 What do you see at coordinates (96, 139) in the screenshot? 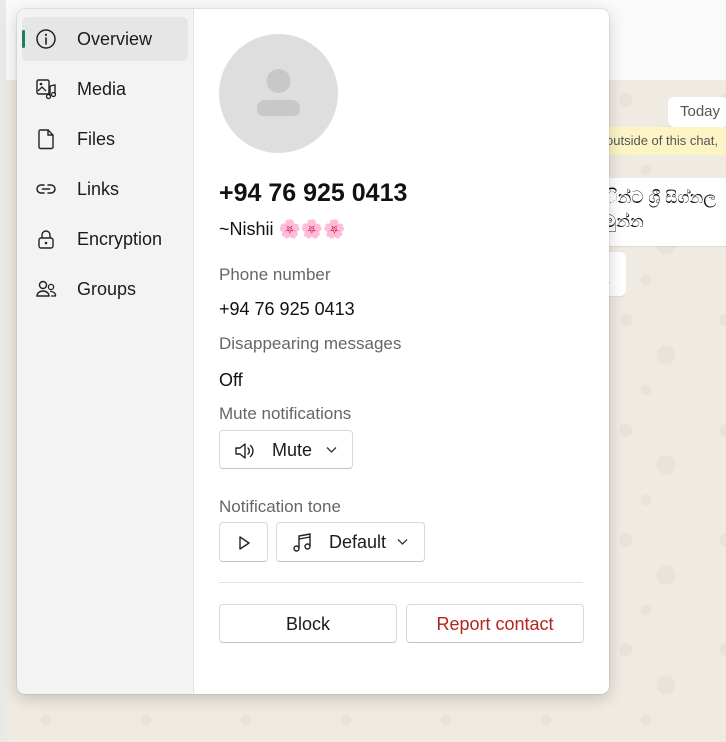
I see `sidebar-item-label: Files` at bounding box center [96, 139].